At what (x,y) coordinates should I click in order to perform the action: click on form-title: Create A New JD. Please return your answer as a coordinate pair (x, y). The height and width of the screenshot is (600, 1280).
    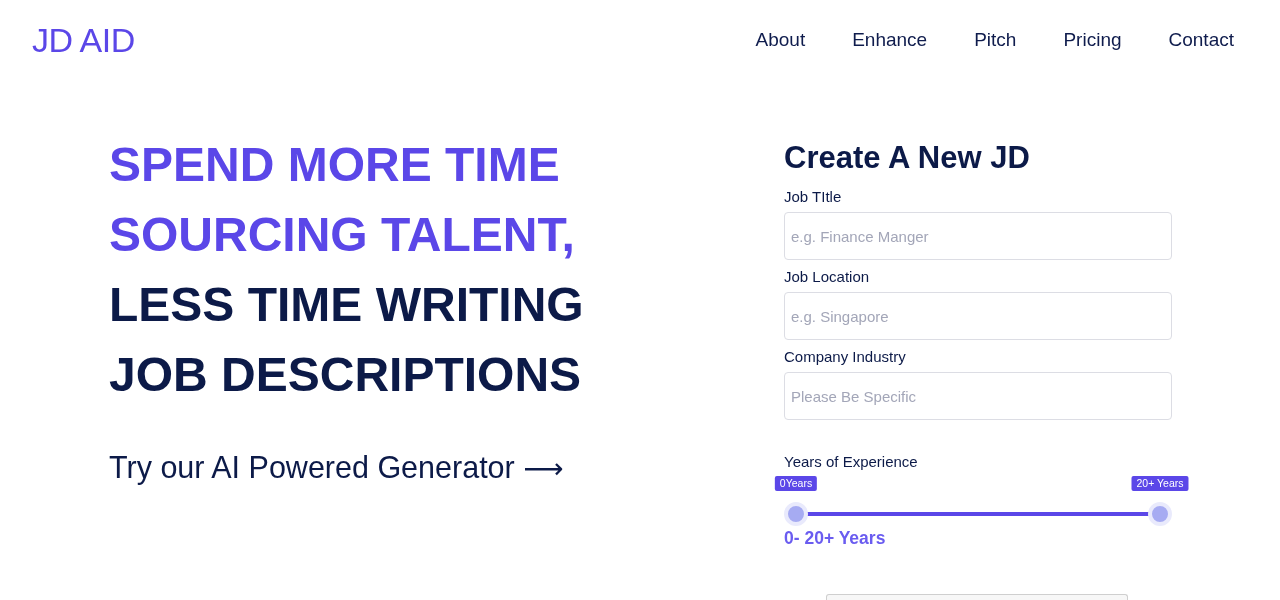
    Looking at the image, I should click on (907, 158).